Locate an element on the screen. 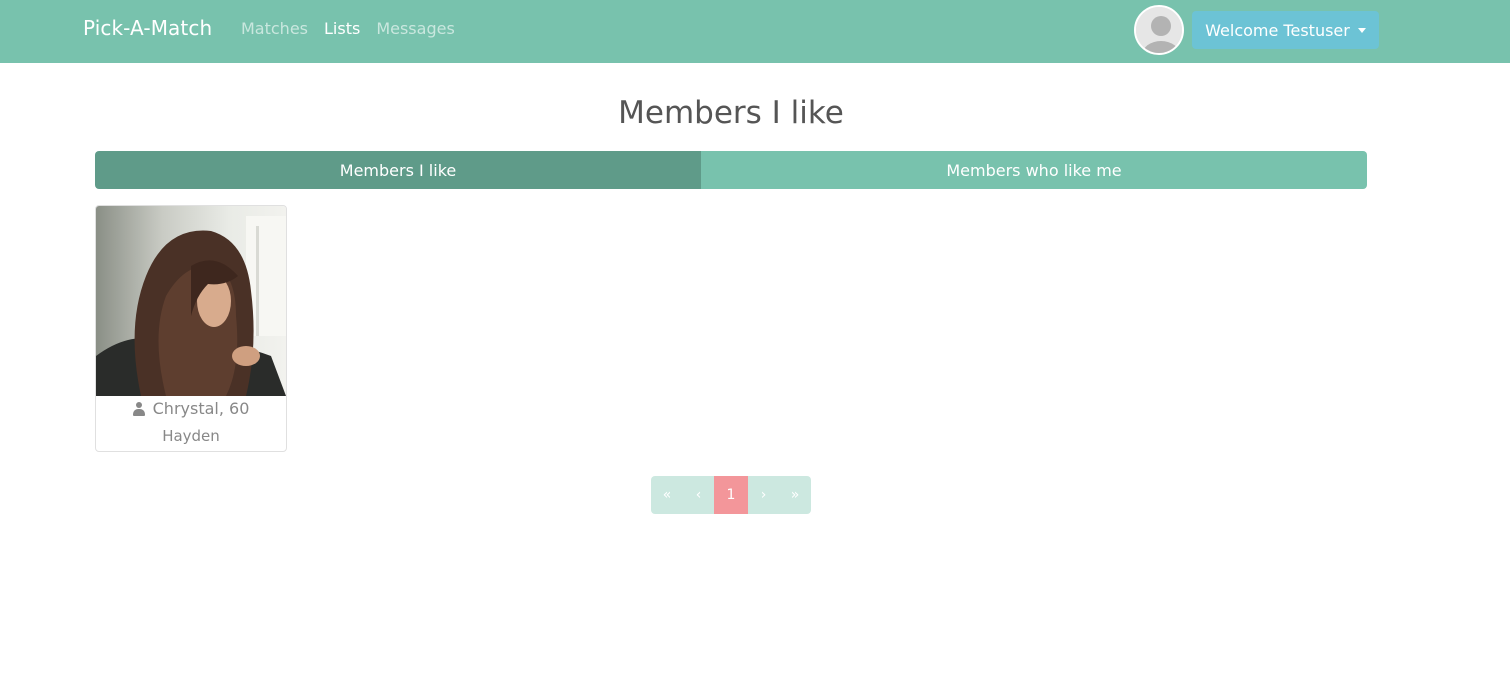 The width and height of the screenshot is (1510, 684). welcome-label: Welcome Testuser is located at coordinates (1277, 30).